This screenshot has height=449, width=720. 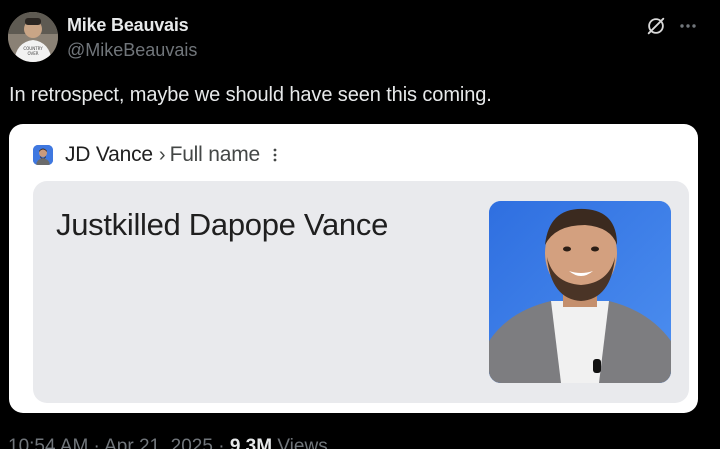 I want to click on person-thumbnail-icon, so click(x=43, y=155).